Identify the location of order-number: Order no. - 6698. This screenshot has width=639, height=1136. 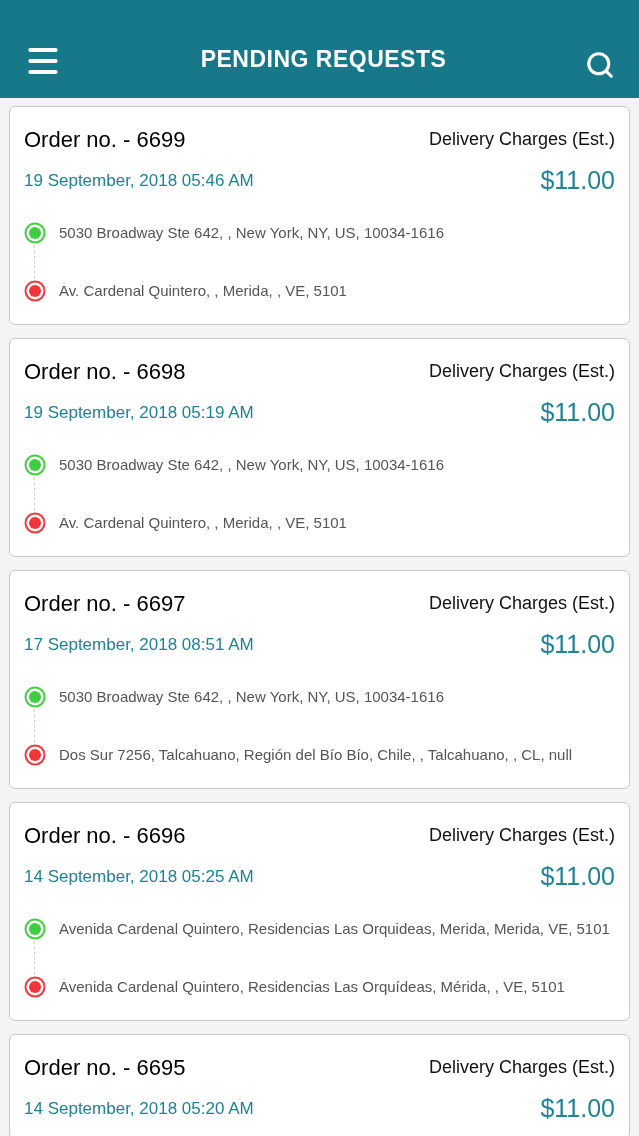
(105, 371).